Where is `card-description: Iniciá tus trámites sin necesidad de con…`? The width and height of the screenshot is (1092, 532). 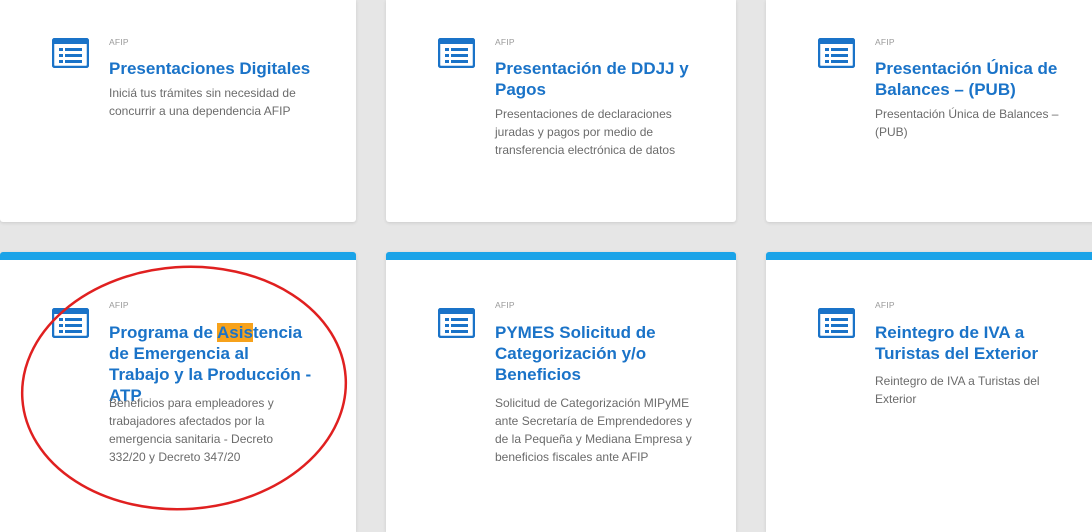
card-description: Iniciá tus trámites sin necesidad de con… is located at coordinates (202, 102).